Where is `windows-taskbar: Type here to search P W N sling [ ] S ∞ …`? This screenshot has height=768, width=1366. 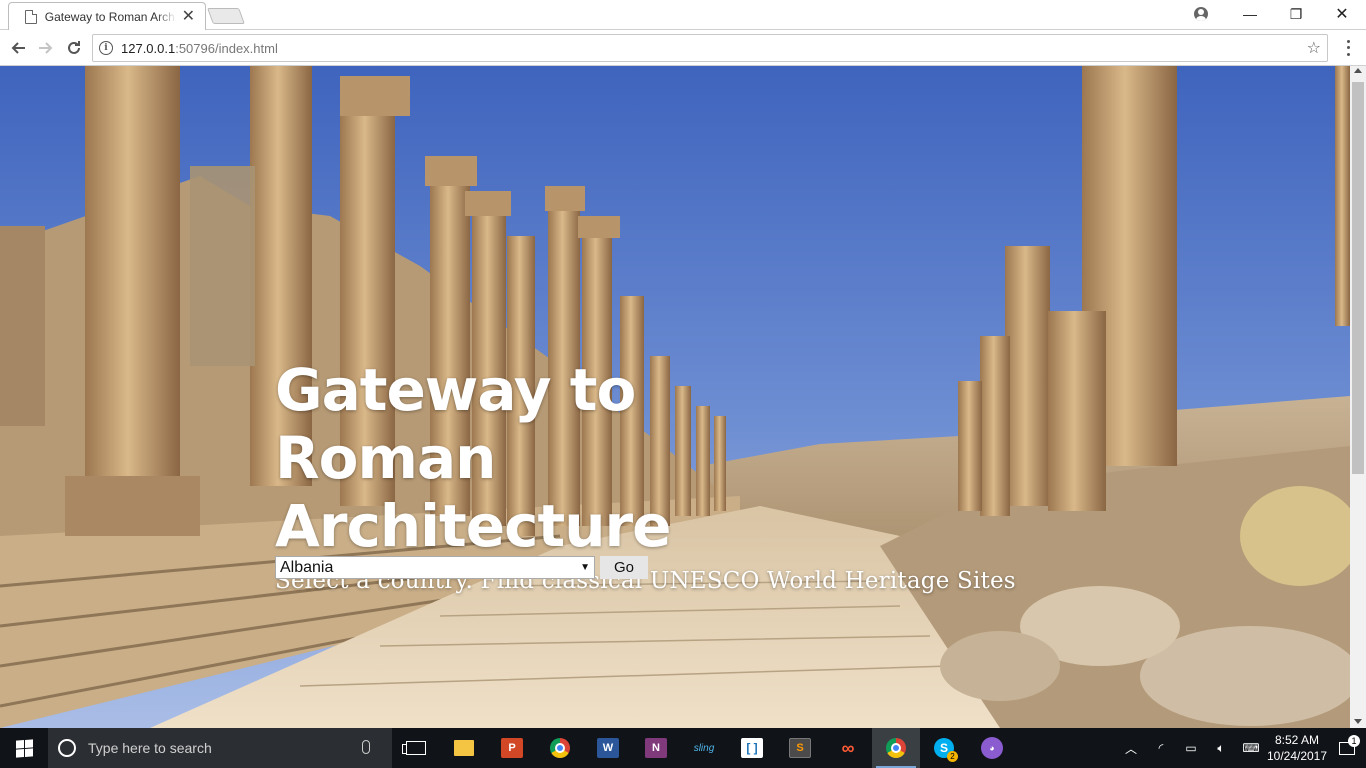 windows-taskbar: Type here to search P W N sling [ ] S ∞ … is located at coordinates (683, 748).